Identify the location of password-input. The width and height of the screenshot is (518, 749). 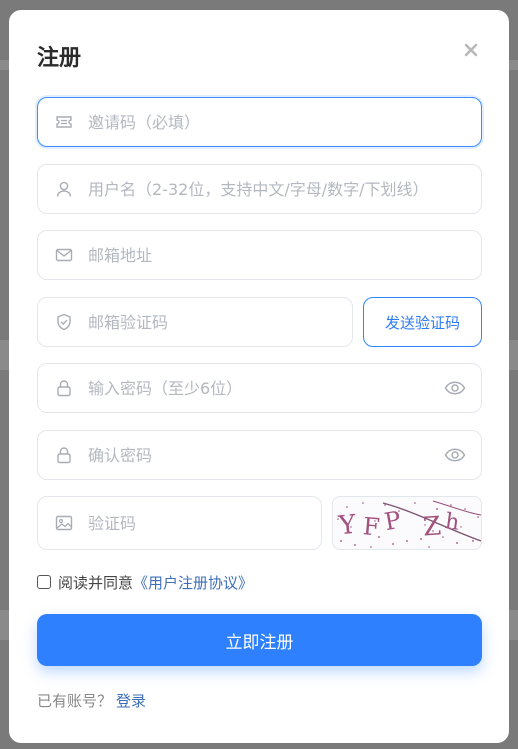
(265, 388).